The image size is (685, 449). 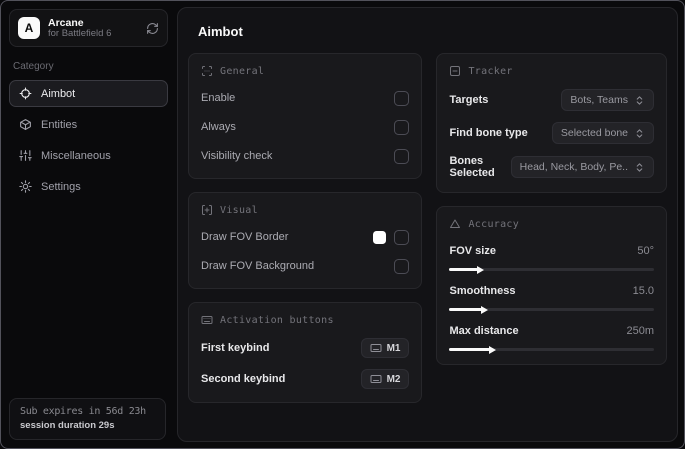 I want to click on setting-row-draw-fov-background: Draw FOV Background, so click(x=305, y=266).